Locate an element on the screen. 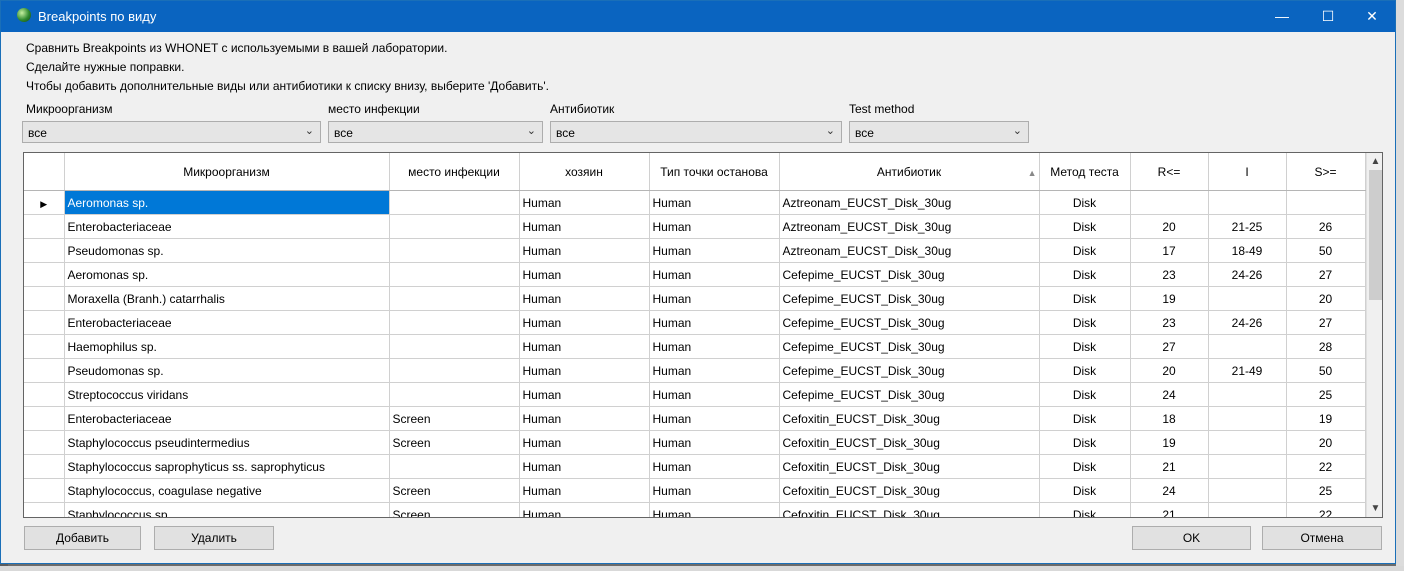  cell-s: 19 is located at coordinates (1326, 418).